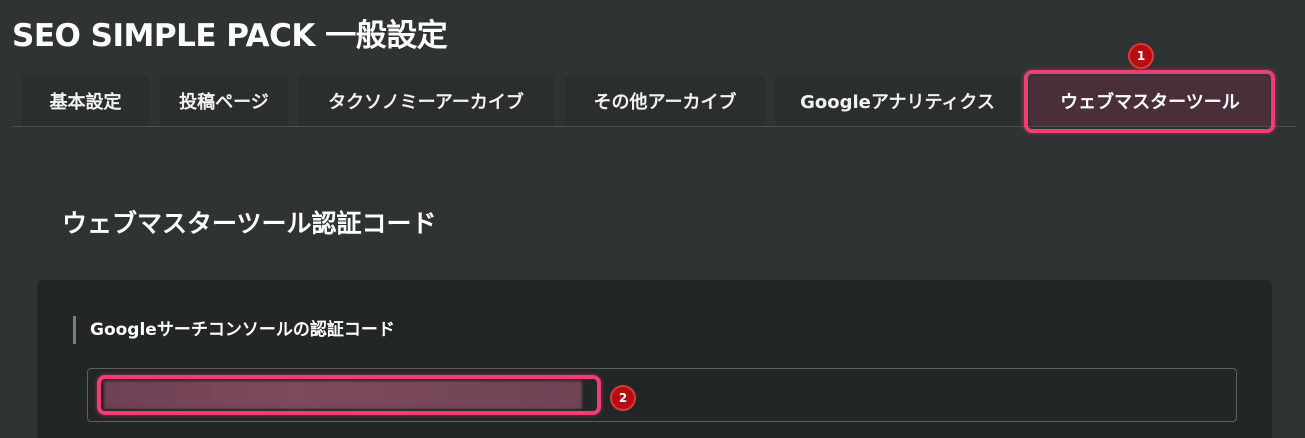 The image size is (1305, 438). What do you see at coordinates (1141, 56) in the screenshot?
I see `annotation-badge-1: 1` at bounding box center [1141, 56].